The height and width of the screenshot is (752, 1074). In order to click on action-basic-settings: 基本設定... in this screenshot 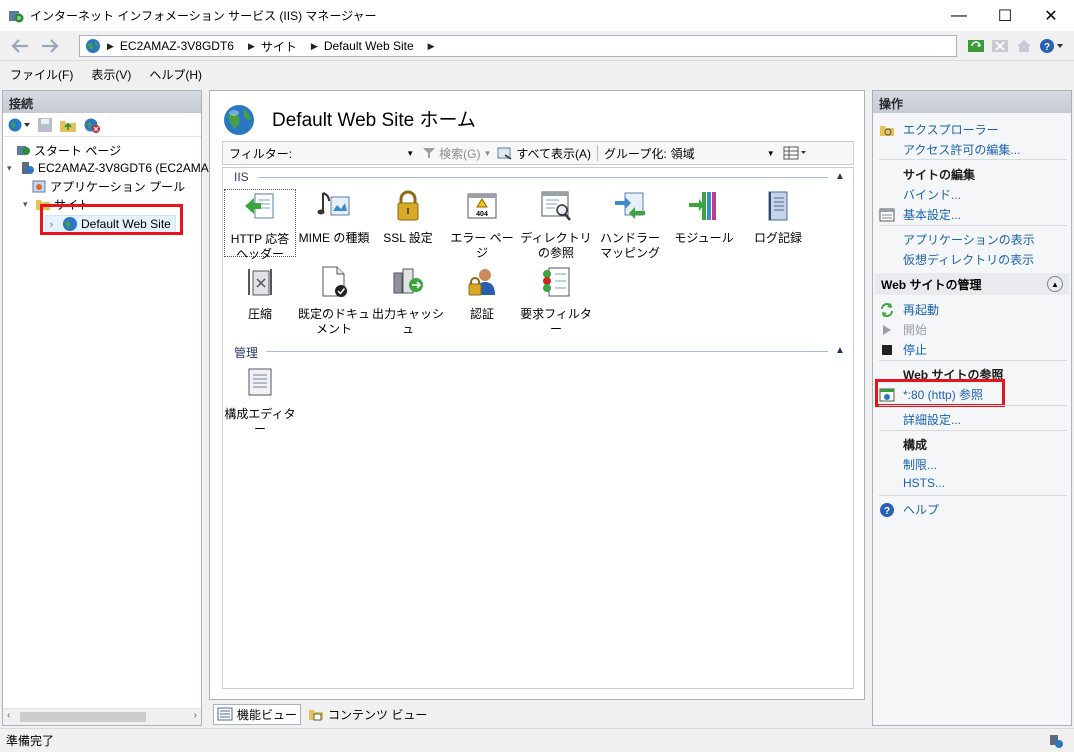, I will do `click(920, 214)`.